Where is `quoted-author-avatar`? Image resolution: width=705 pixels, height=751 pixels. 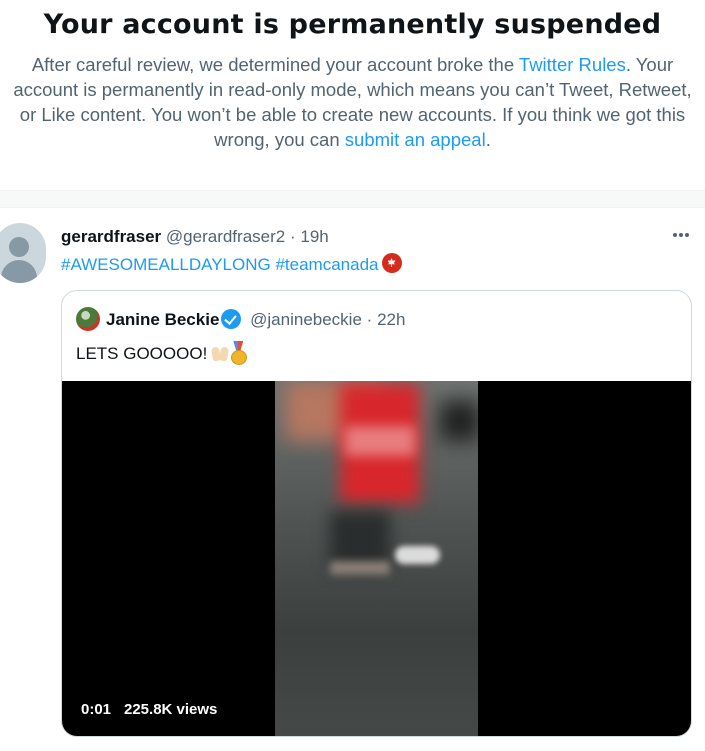
quoted-author-avatar is located at coordinates (88, 319).